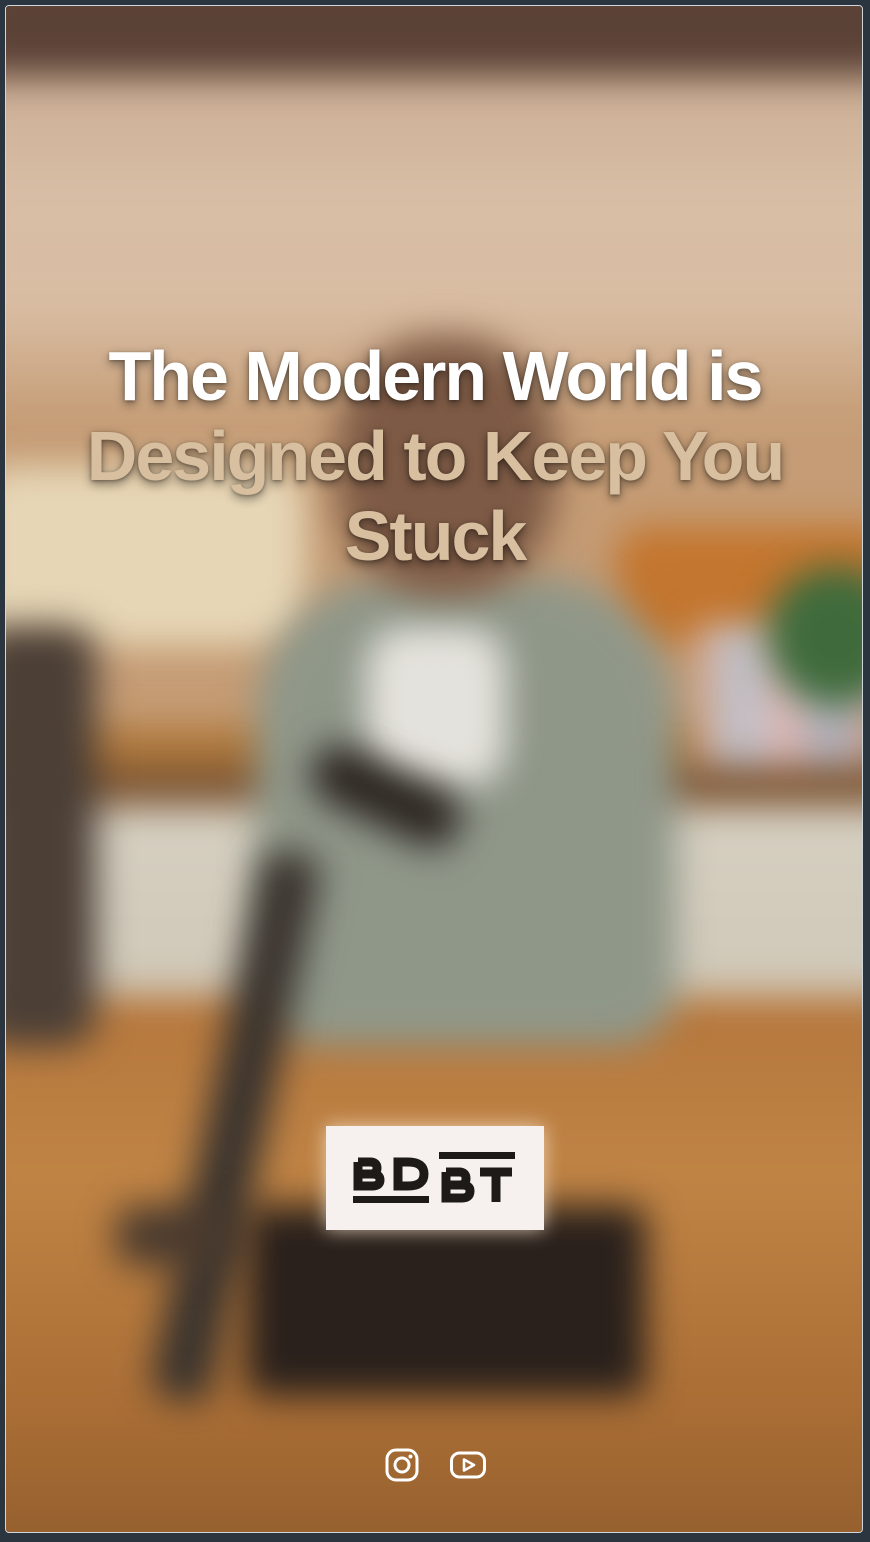 This screenshot has height=1542, width=870. I want to click on social-links, so click(434, 1465).